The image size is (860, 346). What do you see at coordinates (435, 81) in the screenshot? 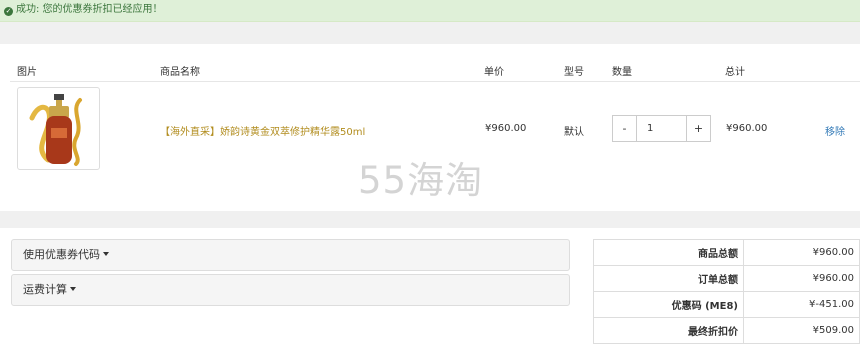
I see `header-divider` at bounding box center [435, 81].